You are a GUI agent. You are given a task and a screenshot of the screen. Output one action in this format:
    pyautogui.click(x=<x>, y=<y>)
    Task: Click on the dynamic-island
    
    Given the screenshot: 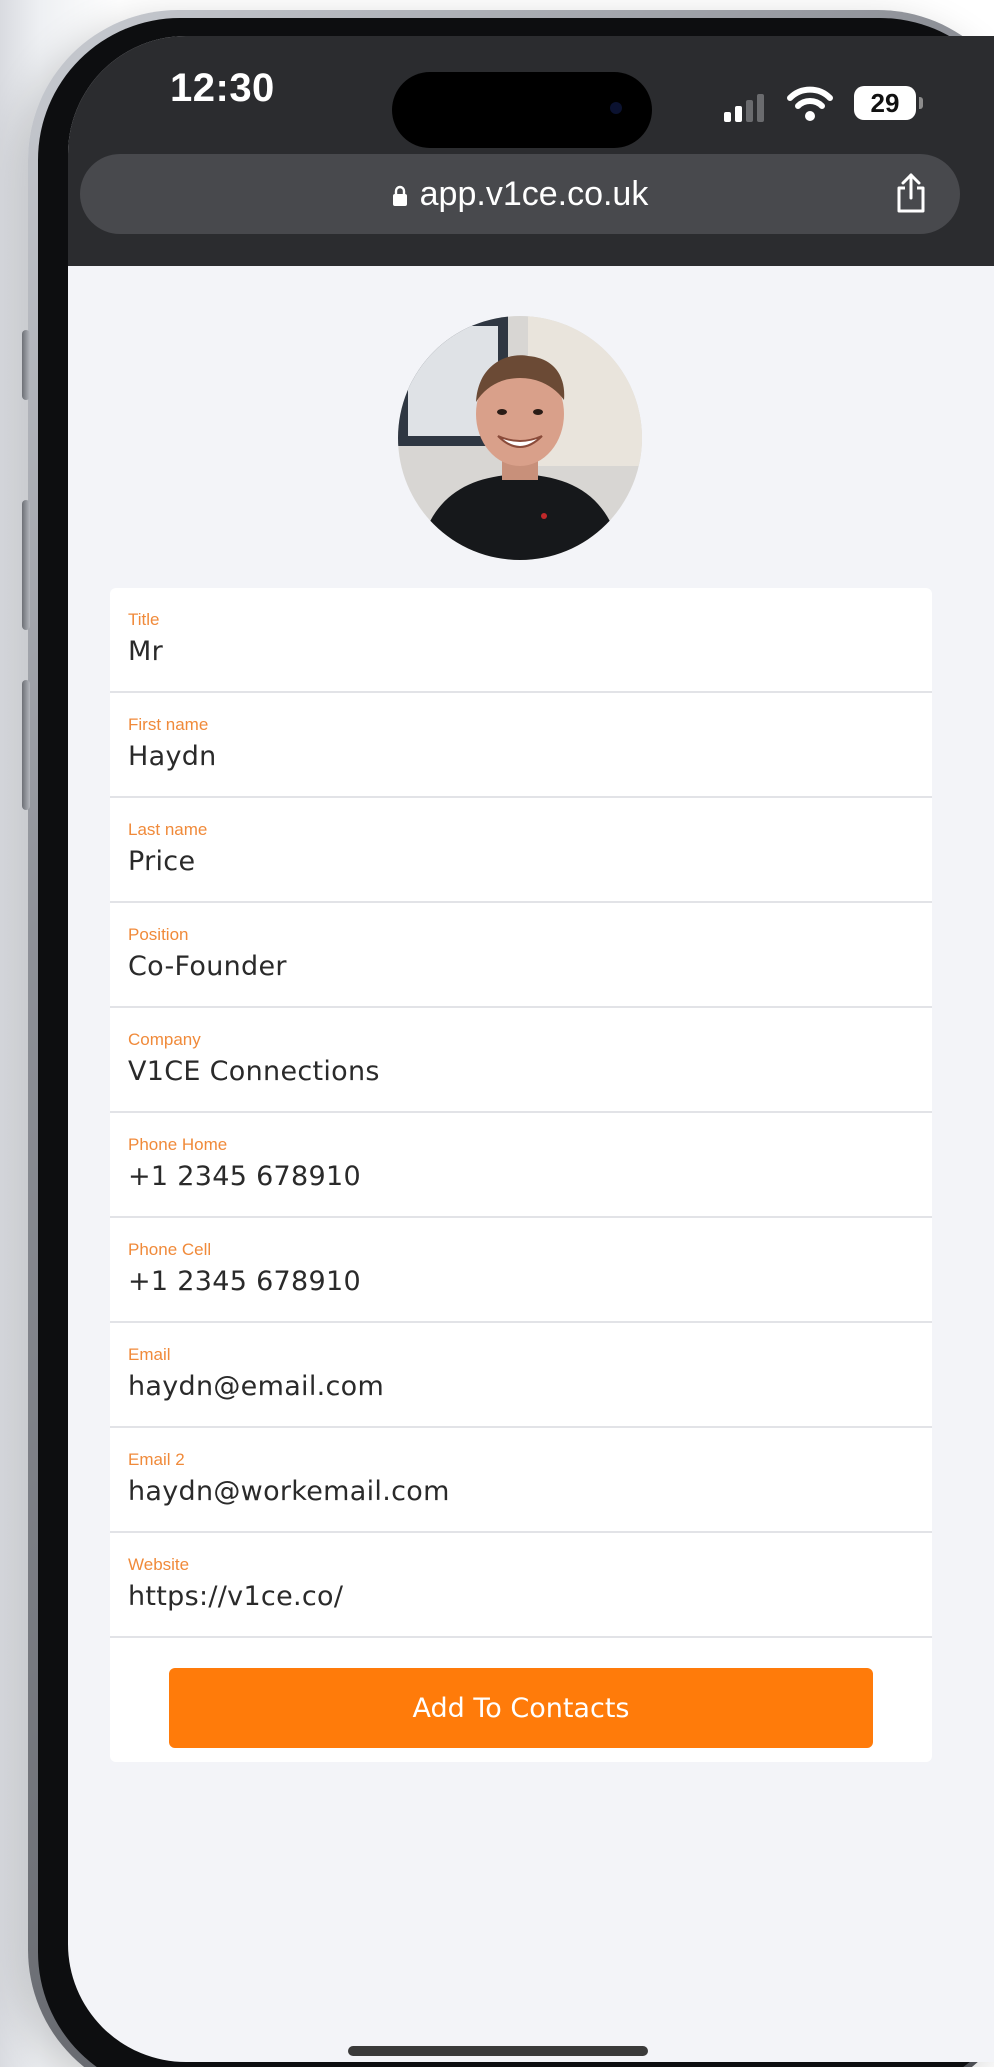 What is the action you would take?
    pyautogui.click(x=522, y=110)
    